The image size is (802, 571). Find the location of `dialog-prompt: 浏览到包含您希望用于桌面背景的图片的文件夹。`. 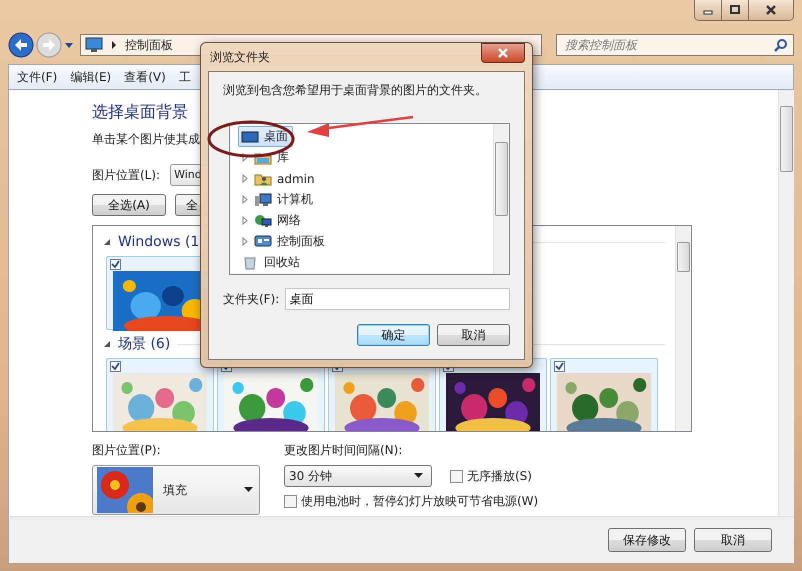

dialog-prompt: 浏览到包含您希望用于桌面背景的图片的文件夹。 is located at coordinates (355, 90).